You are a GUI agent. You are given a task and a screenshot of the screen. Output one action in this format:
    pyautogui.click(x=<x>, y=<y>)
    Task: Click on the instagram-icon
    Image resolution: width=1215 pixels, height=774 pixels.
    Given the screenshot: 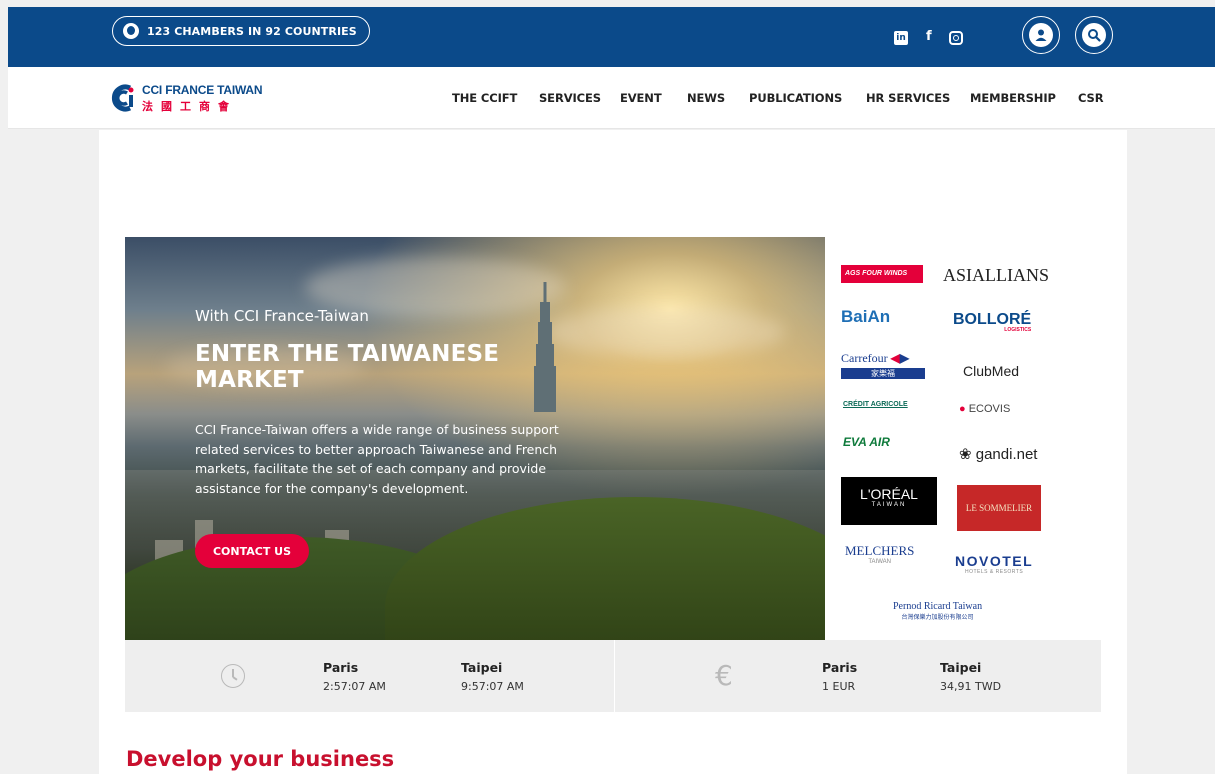 What is the action you would take?
    pyautogui.click(x=956, y=38)
    